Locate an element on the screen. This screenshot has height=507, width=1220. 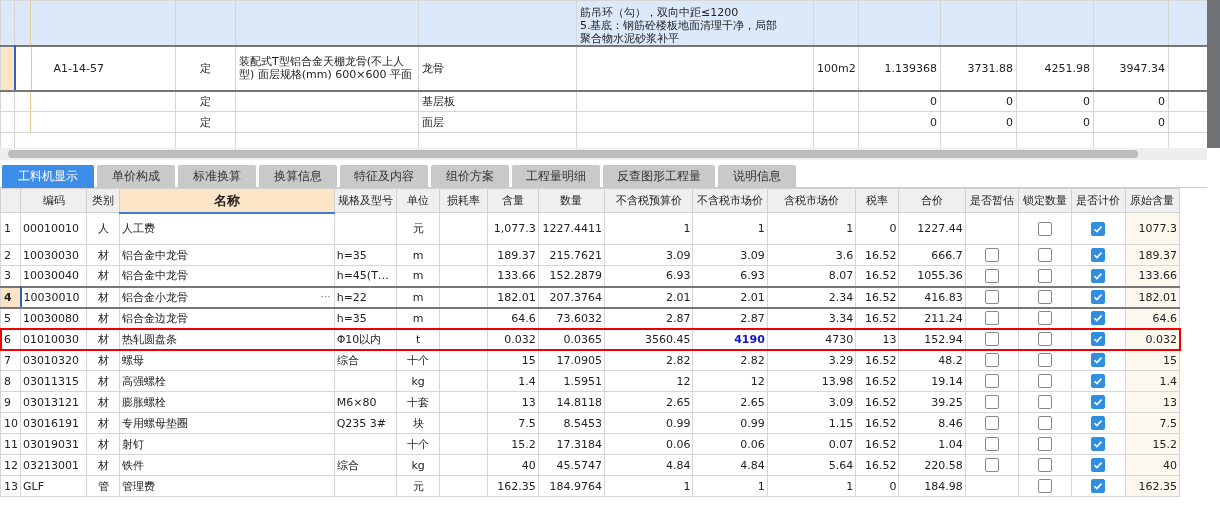
table-cell: m is located at coordinates (418, 255).